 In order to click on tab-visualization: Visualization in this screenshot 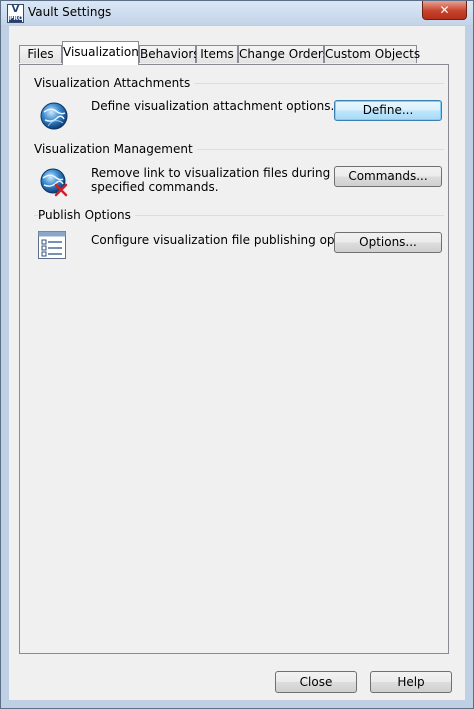, I will do `click(100, 53)`.